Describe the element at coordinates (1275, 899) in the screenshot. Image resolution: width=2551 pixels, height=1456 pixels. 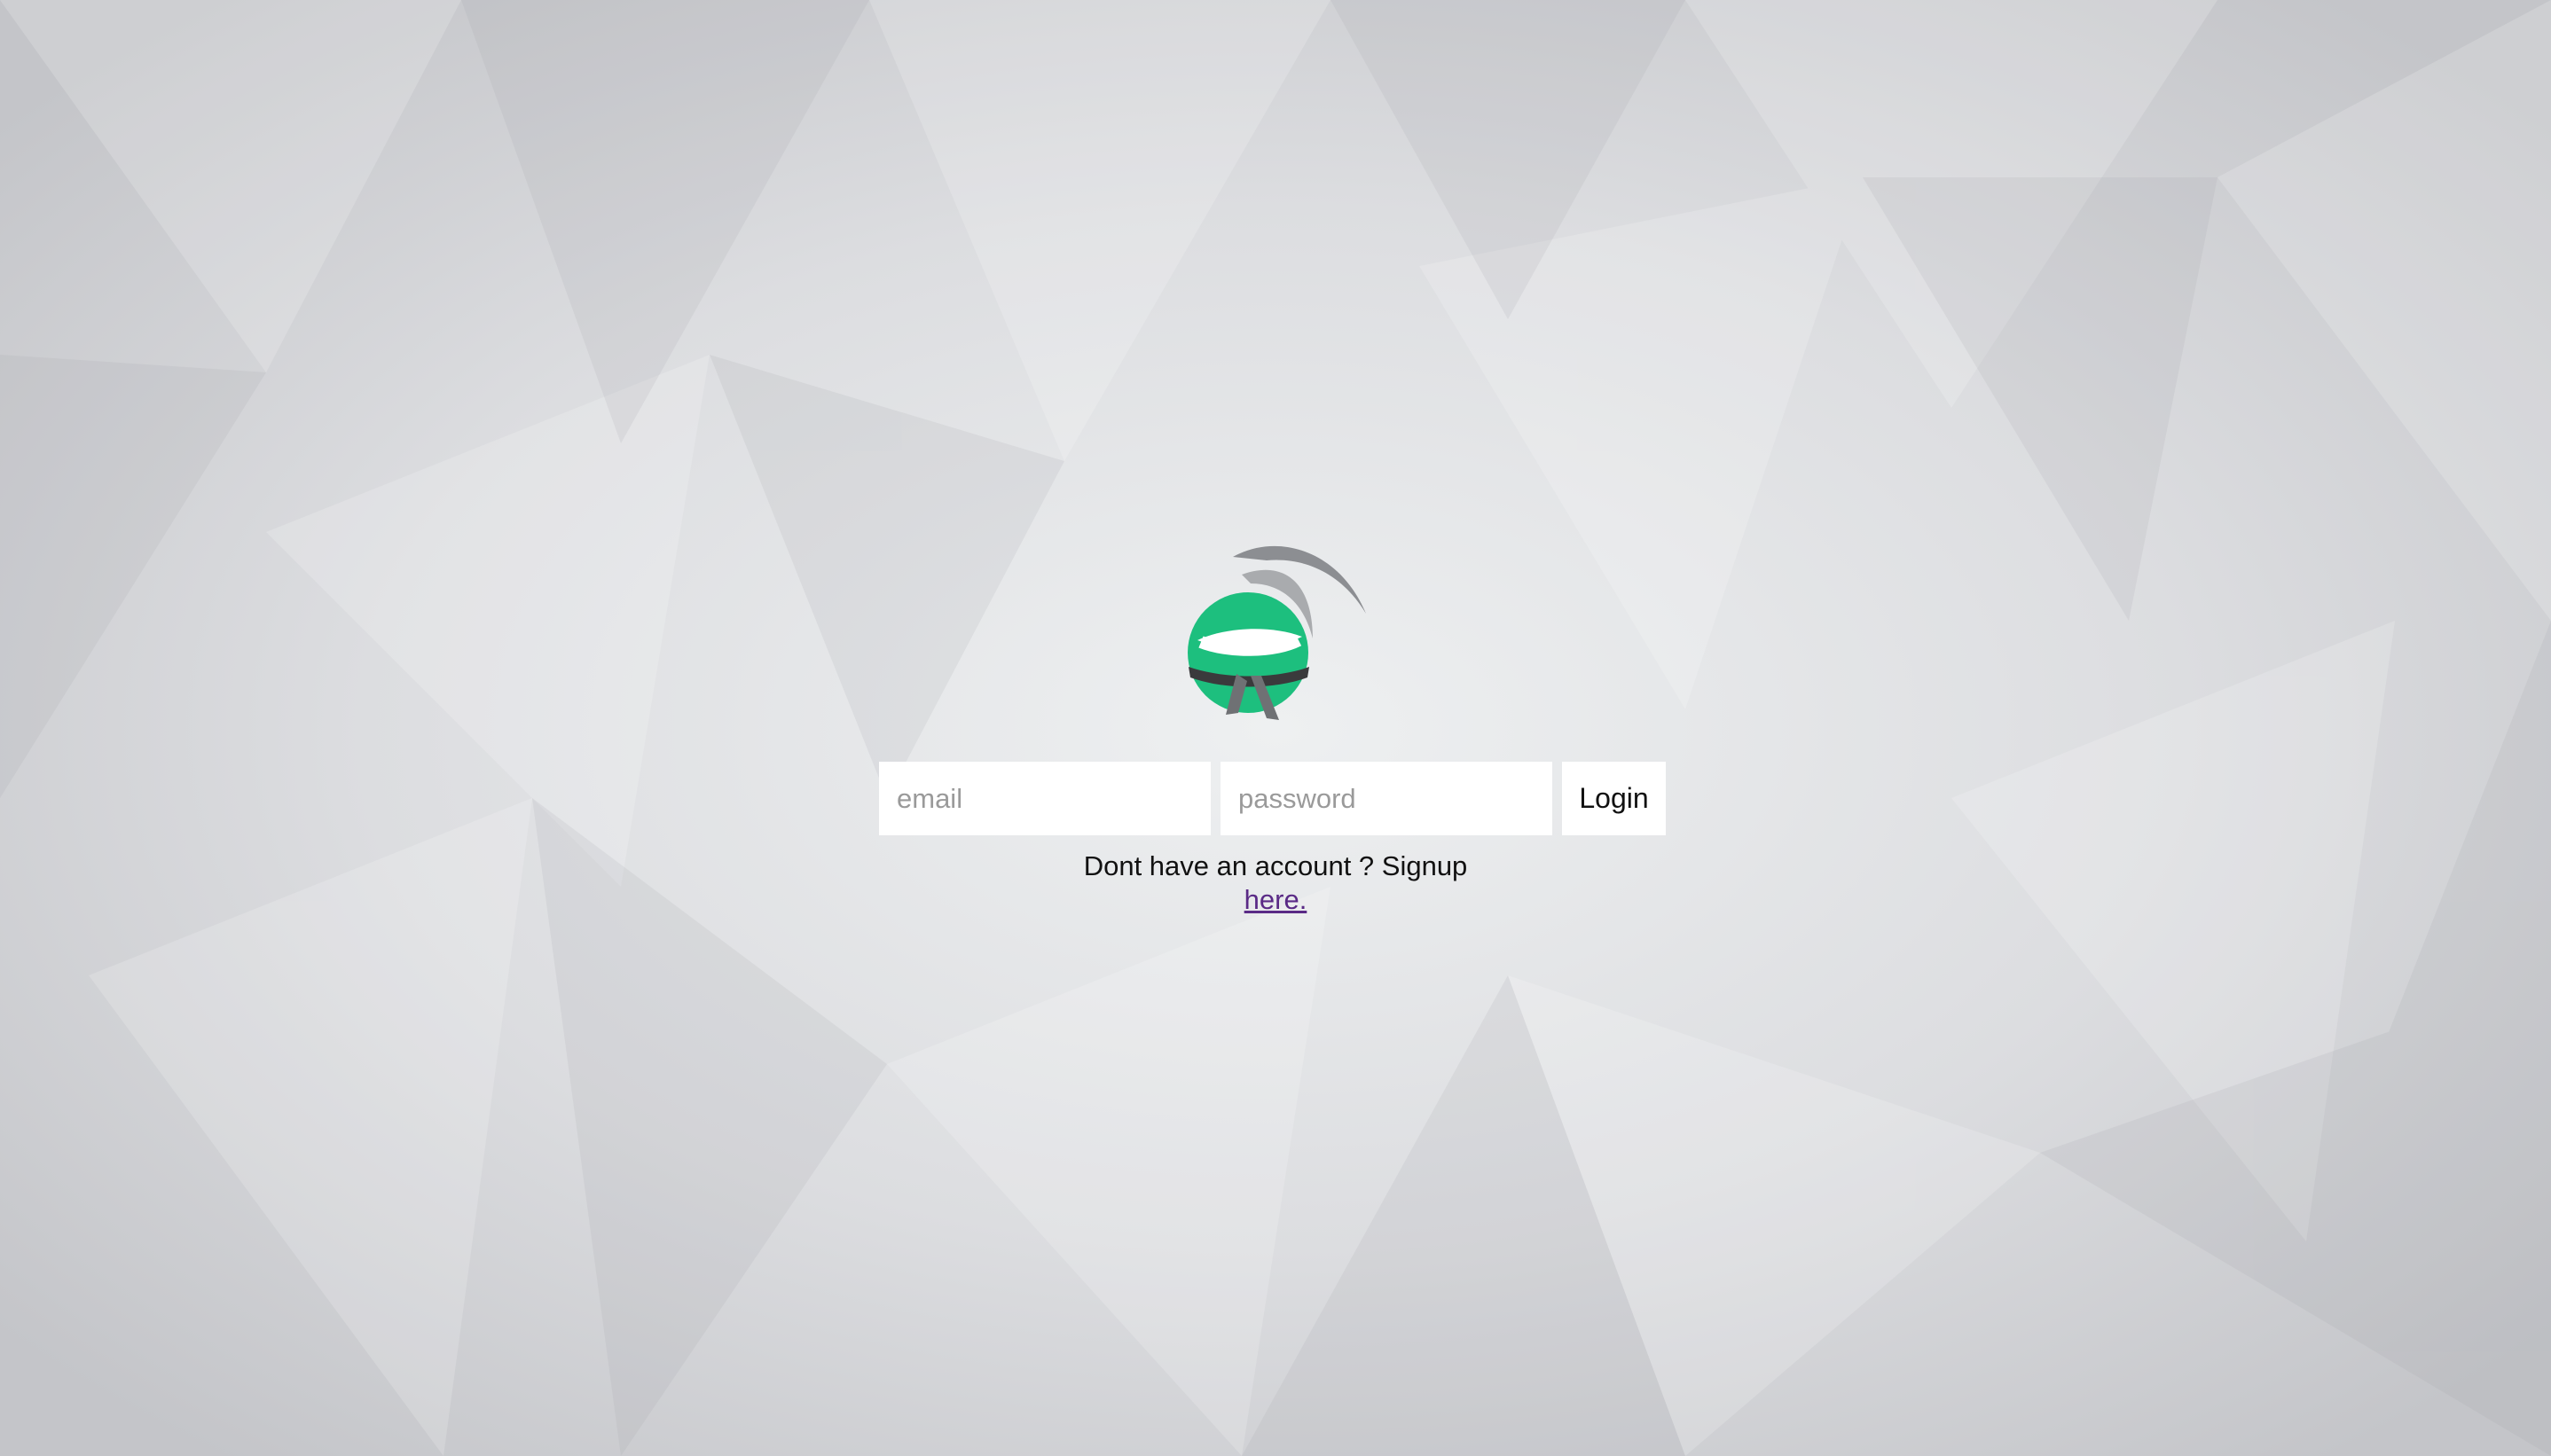
I see `signup-link: here.` at that location.